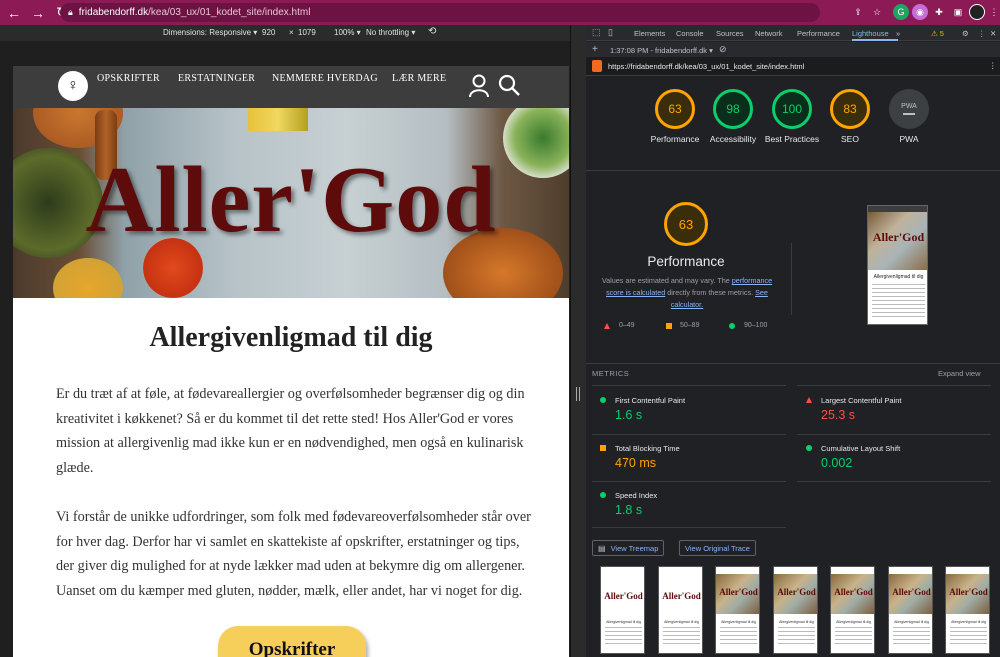 This screenshot has height=657, width=1000. What do you see at coordinates (627, 325) in the screenshot?
I see `legend-poor: 0–49` at bounding box center [627, 325].